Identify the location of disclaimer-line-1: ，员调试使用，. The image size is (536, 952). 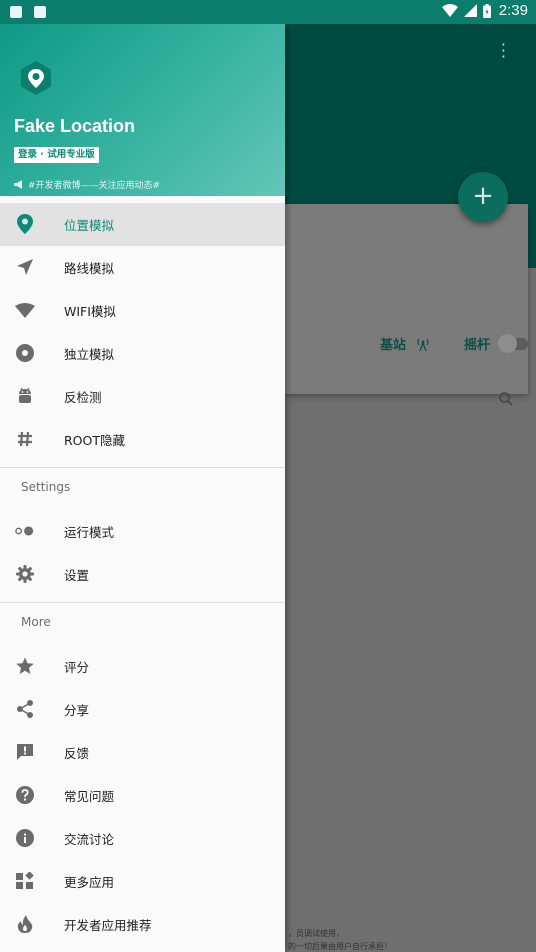
(316, 933).